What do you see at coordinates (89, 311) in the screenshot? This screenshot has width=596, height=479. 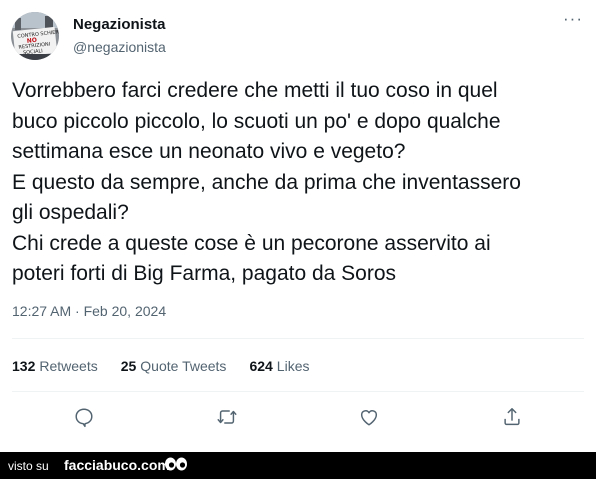 I see `tweet-timestamp: 12:27 AM · Feb 20, 2024` at bounding box center [89, 311].